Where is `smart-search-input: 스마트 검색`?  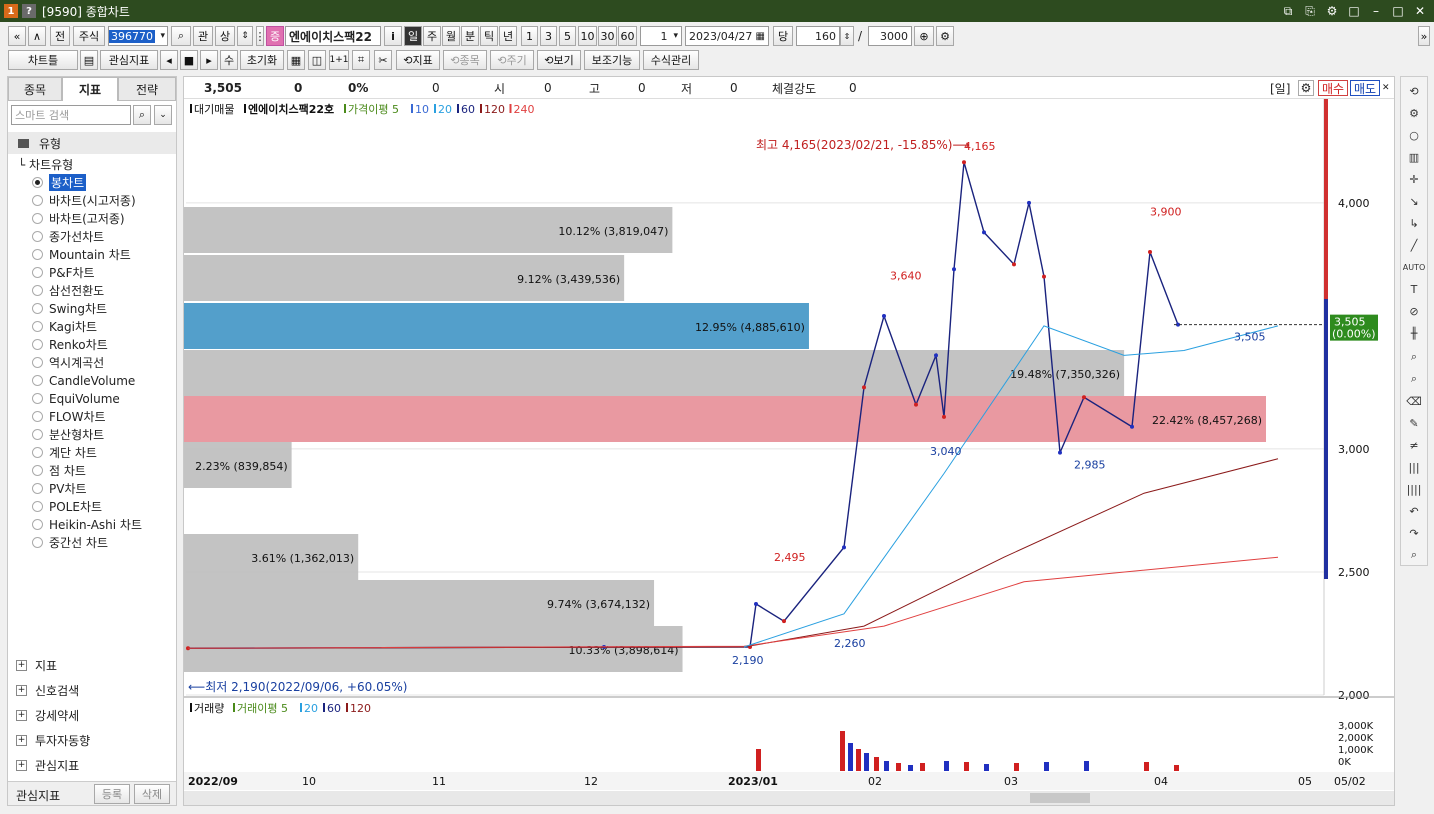 smart-search-input: 스마트 검색 is located at coordinates (71, 115).